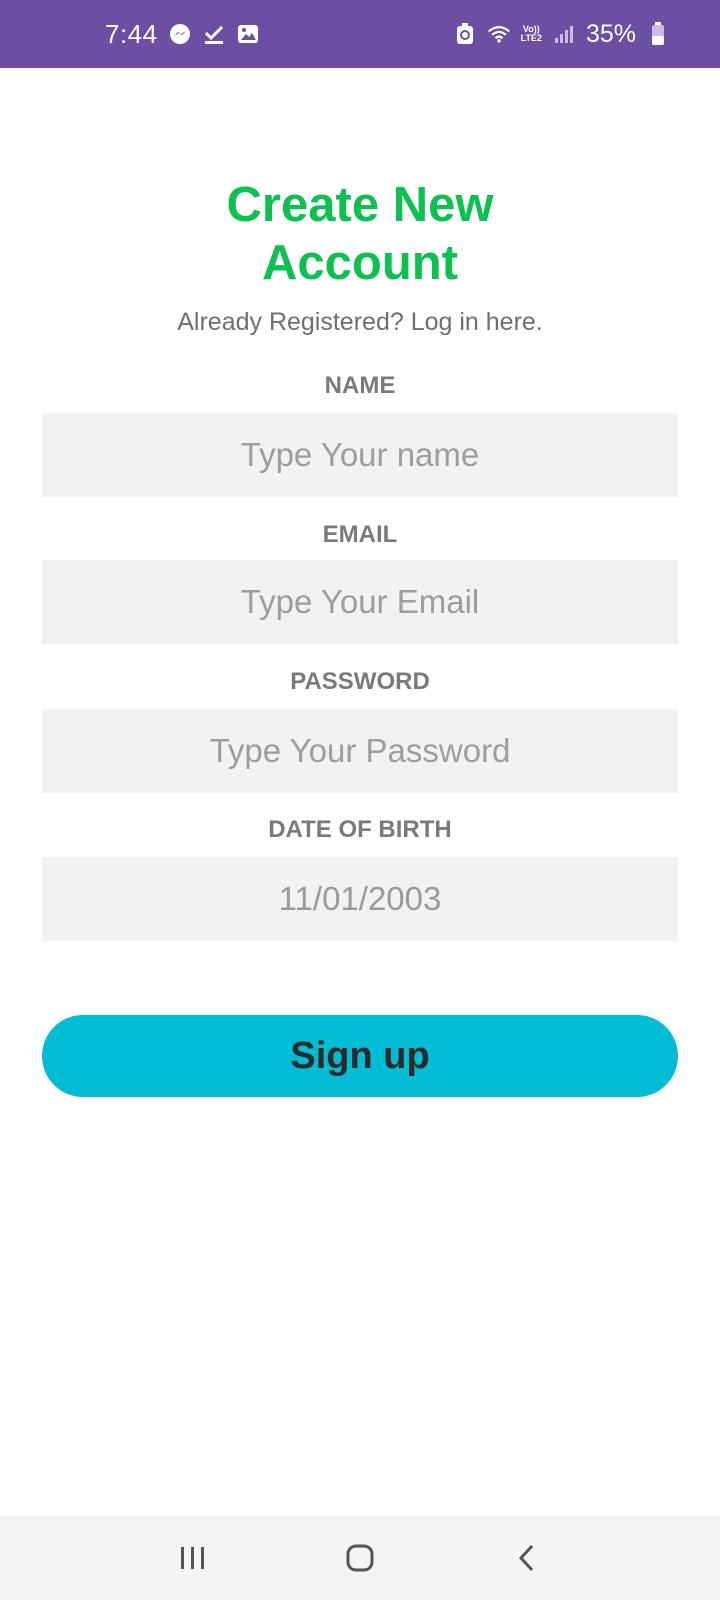  I want to click on messenger-icon, so click(180, 34).